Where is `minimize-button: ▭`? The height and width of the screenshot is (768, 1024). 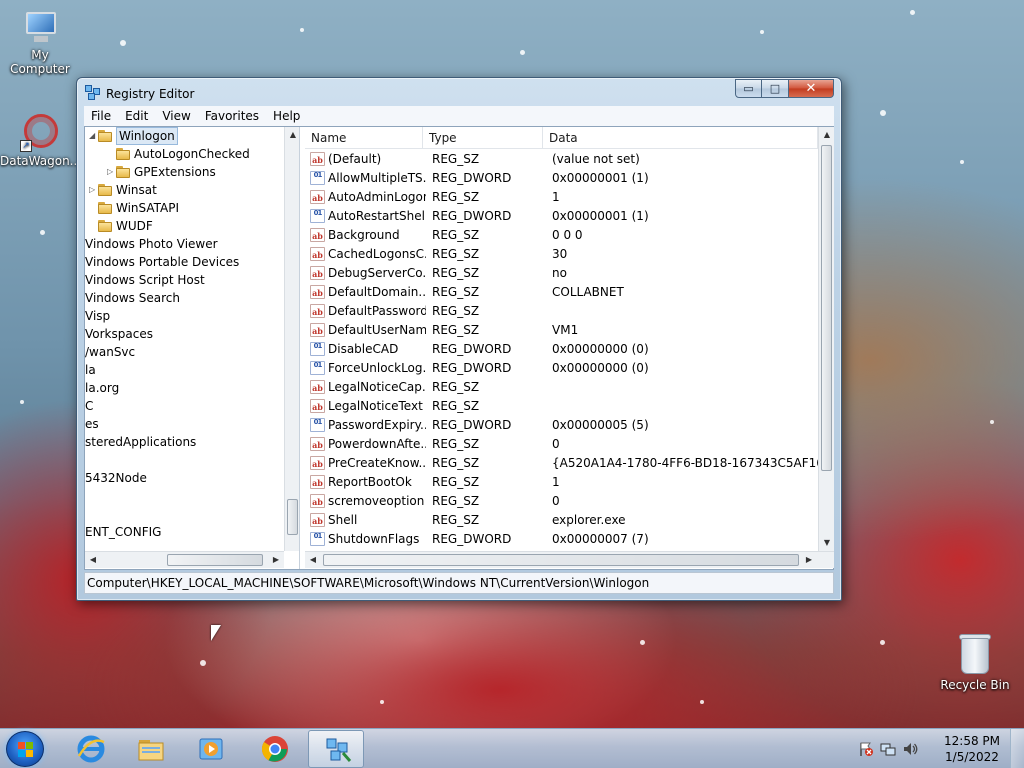
minimize-button: ▭ is located at coordinates (748, 88).